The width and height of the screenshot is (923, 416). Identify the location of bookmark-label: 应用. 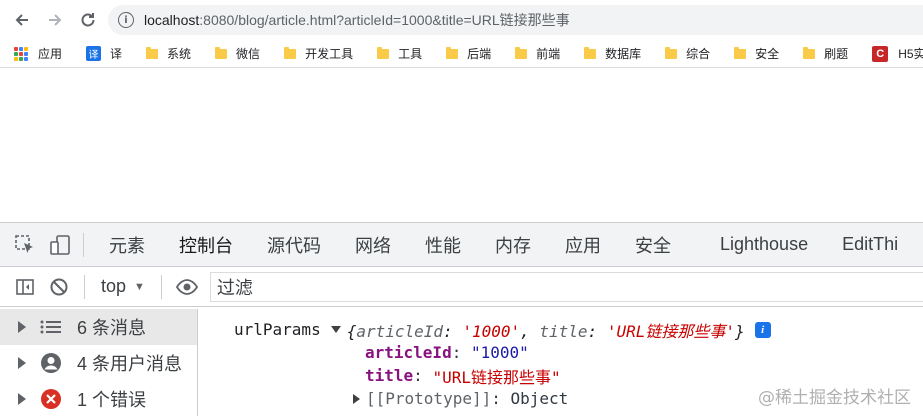
(50, 54).